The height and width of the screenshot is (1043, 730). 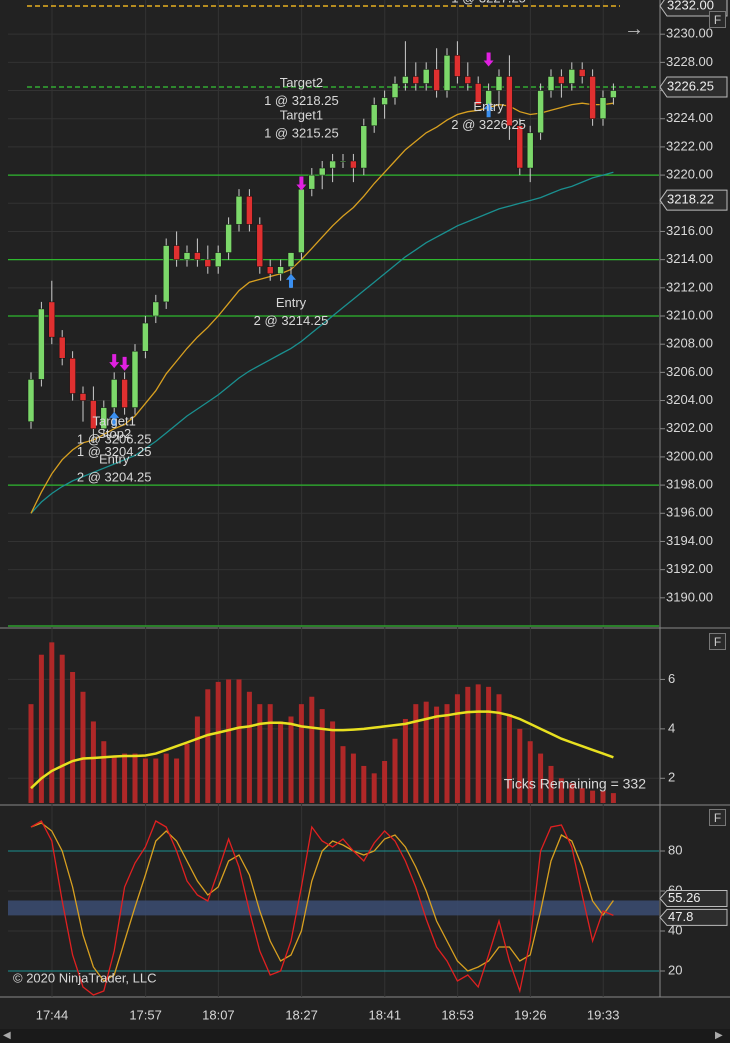 What do you see at coordinates (717, 641) in the screenshot?
I see `volume-panel-badge: F` at bounding box center [717, 641].